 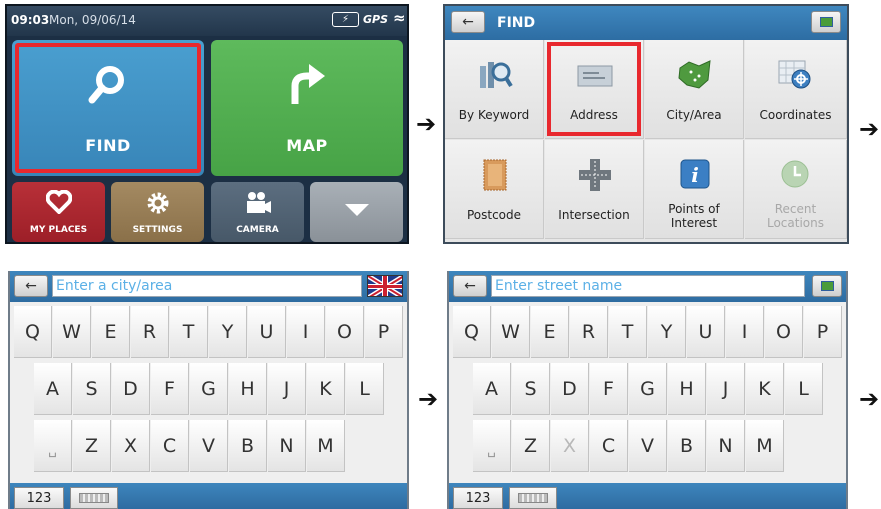 What do you see at coordinates (594, 115) in the screenshot?
I see `find-item-label: Address` at bounding box center [594, 115].